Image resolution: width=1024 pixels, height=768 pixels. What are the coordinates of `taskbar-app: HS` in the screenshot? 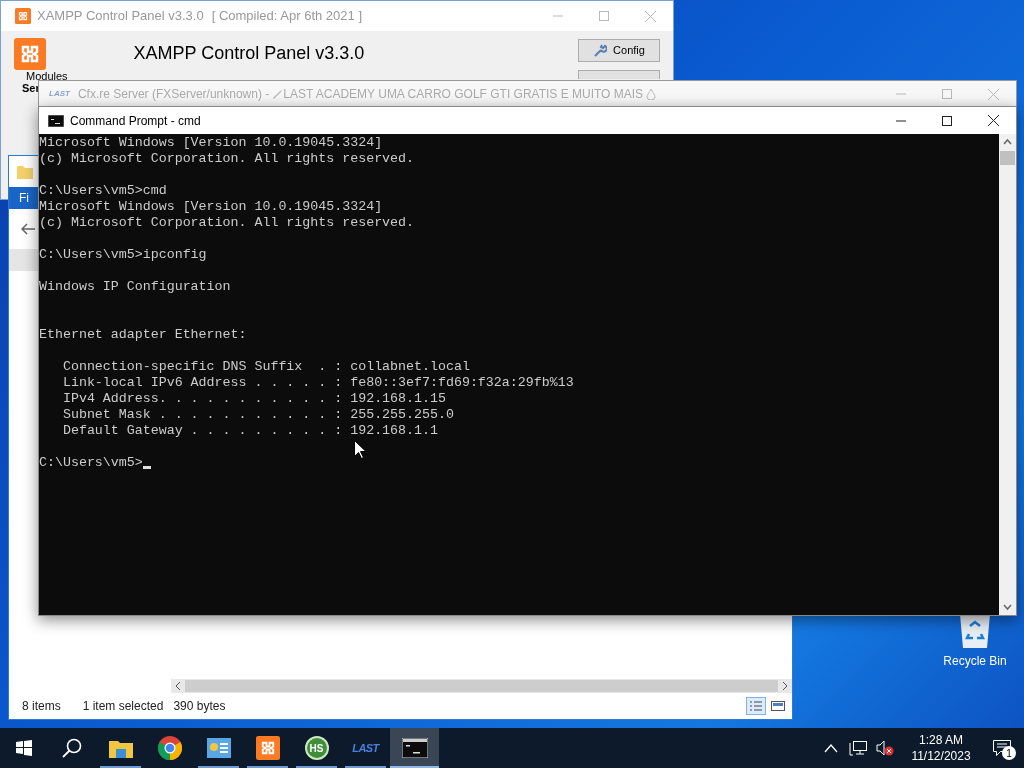 It's located at (316, 748).